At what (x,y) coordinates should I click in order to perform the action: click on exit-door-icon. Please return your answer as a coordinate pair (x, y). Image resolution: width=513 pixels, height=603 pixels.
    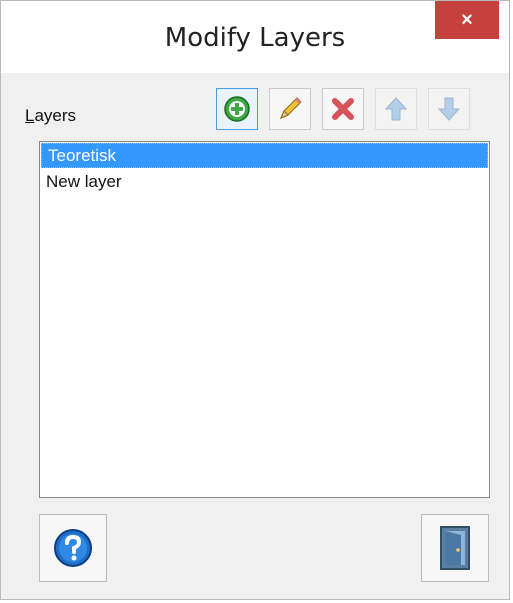
    Looking at the image, I should click on (455, 548).